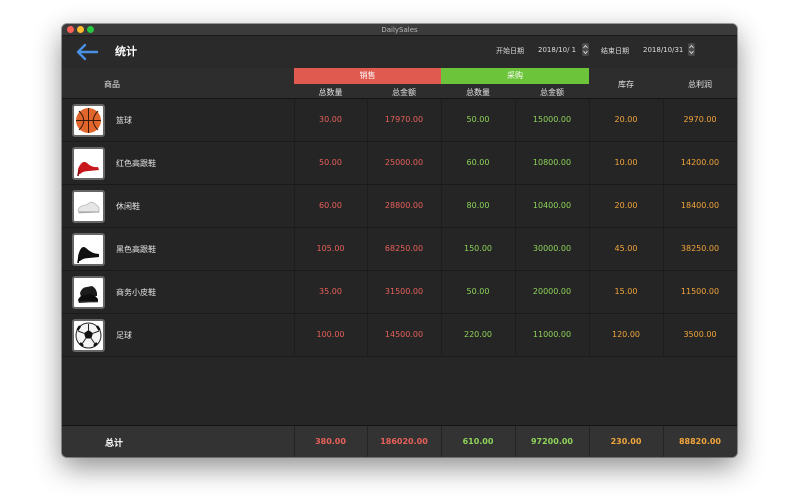  I want to click on table-header: 商品 销售 采购 总数量 总金额 总数量 总金额 库存 总利润, so click(399, 83).